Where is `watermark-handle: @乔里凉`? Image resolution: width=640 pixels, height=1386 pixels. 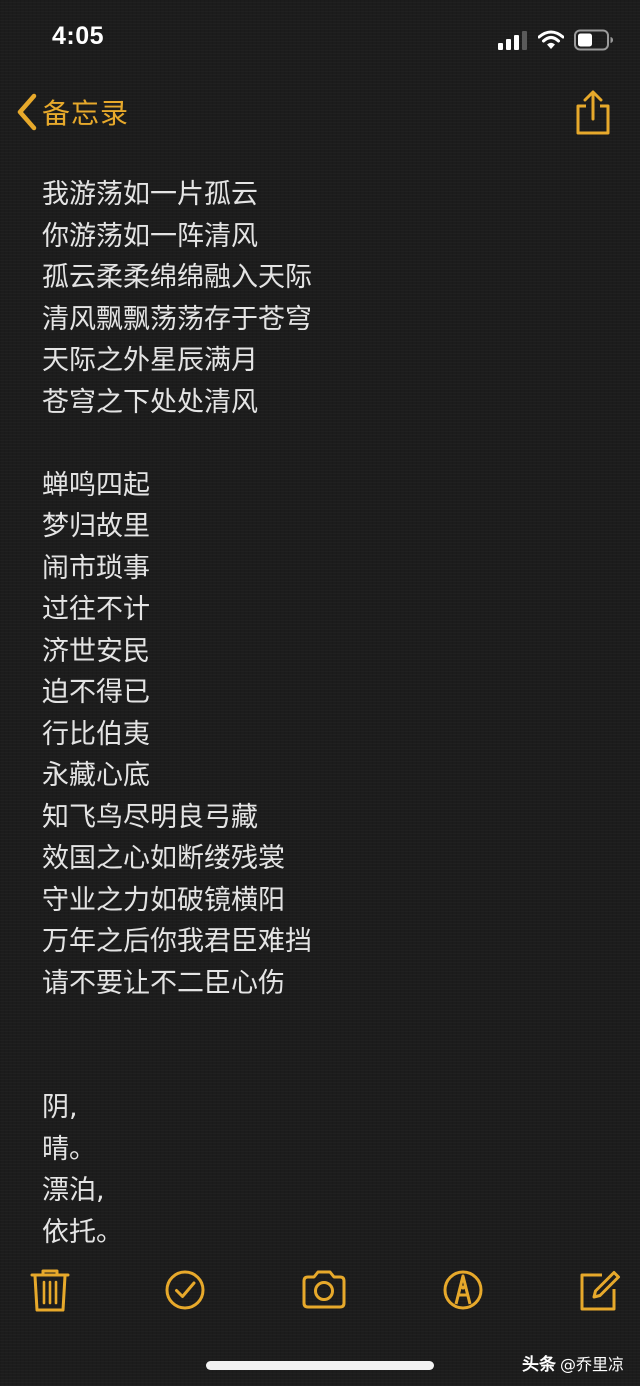 watermark-handle: @乔里凉 is located at coordinates (591, 1364).